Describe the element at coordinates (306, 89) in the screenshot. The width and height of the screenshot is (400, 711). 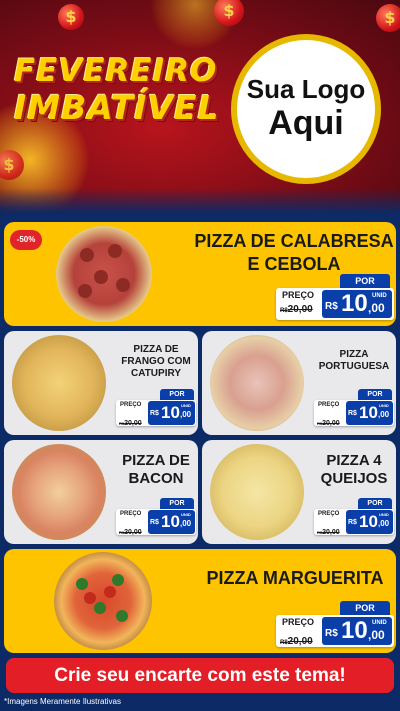
I see `logo-text-line1: Sua Logo` at that location.